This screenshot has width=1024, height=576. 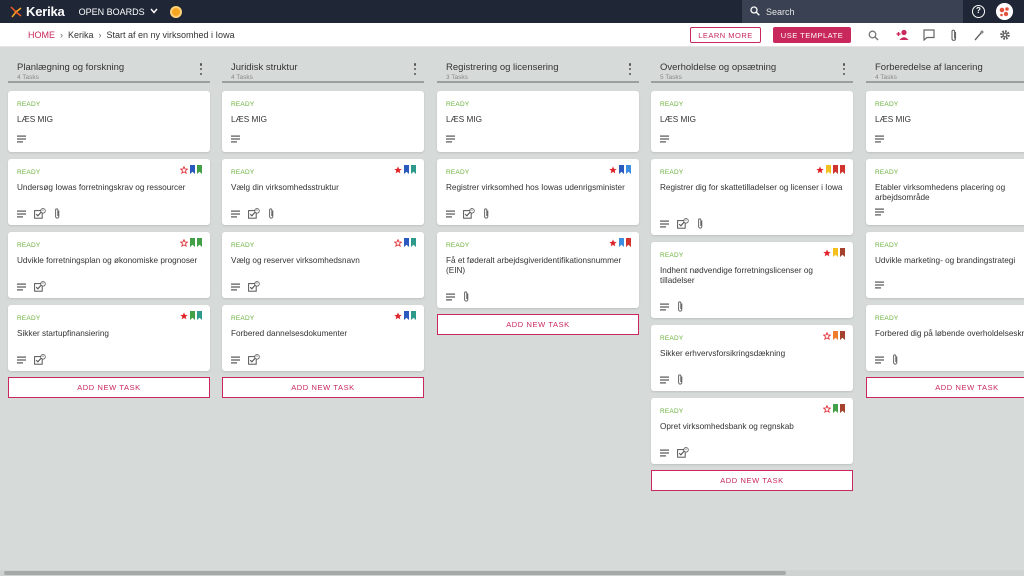 I want to click on avatar, so click(x=1004, y=11).